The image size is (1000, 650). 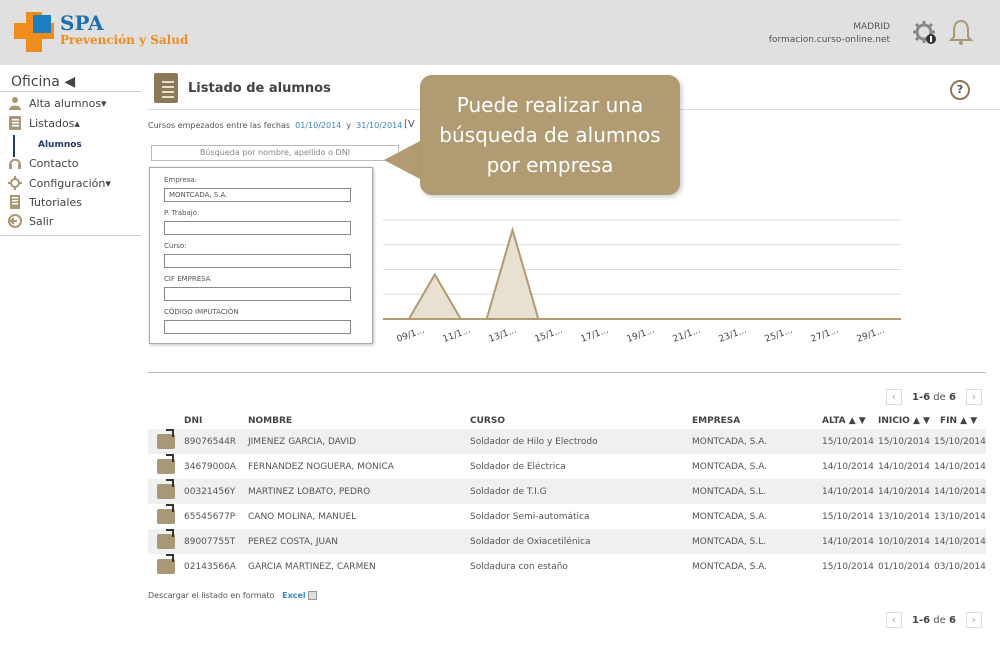 What do you see at coordinates (54, 163) in the screenshot?
I see `sidebar-item-label: Contacto` at bounding box center [54, 163].